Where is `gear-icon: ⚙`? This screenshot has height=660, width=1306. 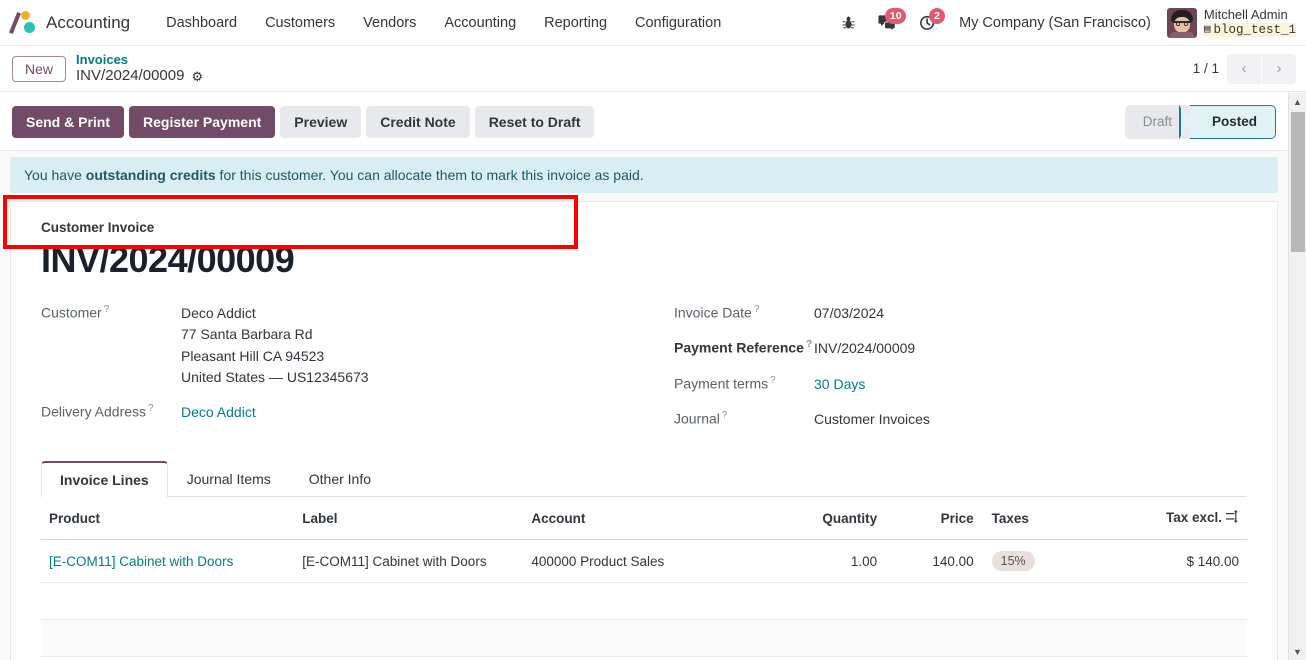
gear-icon: ⚙ is located at coordinates (197, 76).